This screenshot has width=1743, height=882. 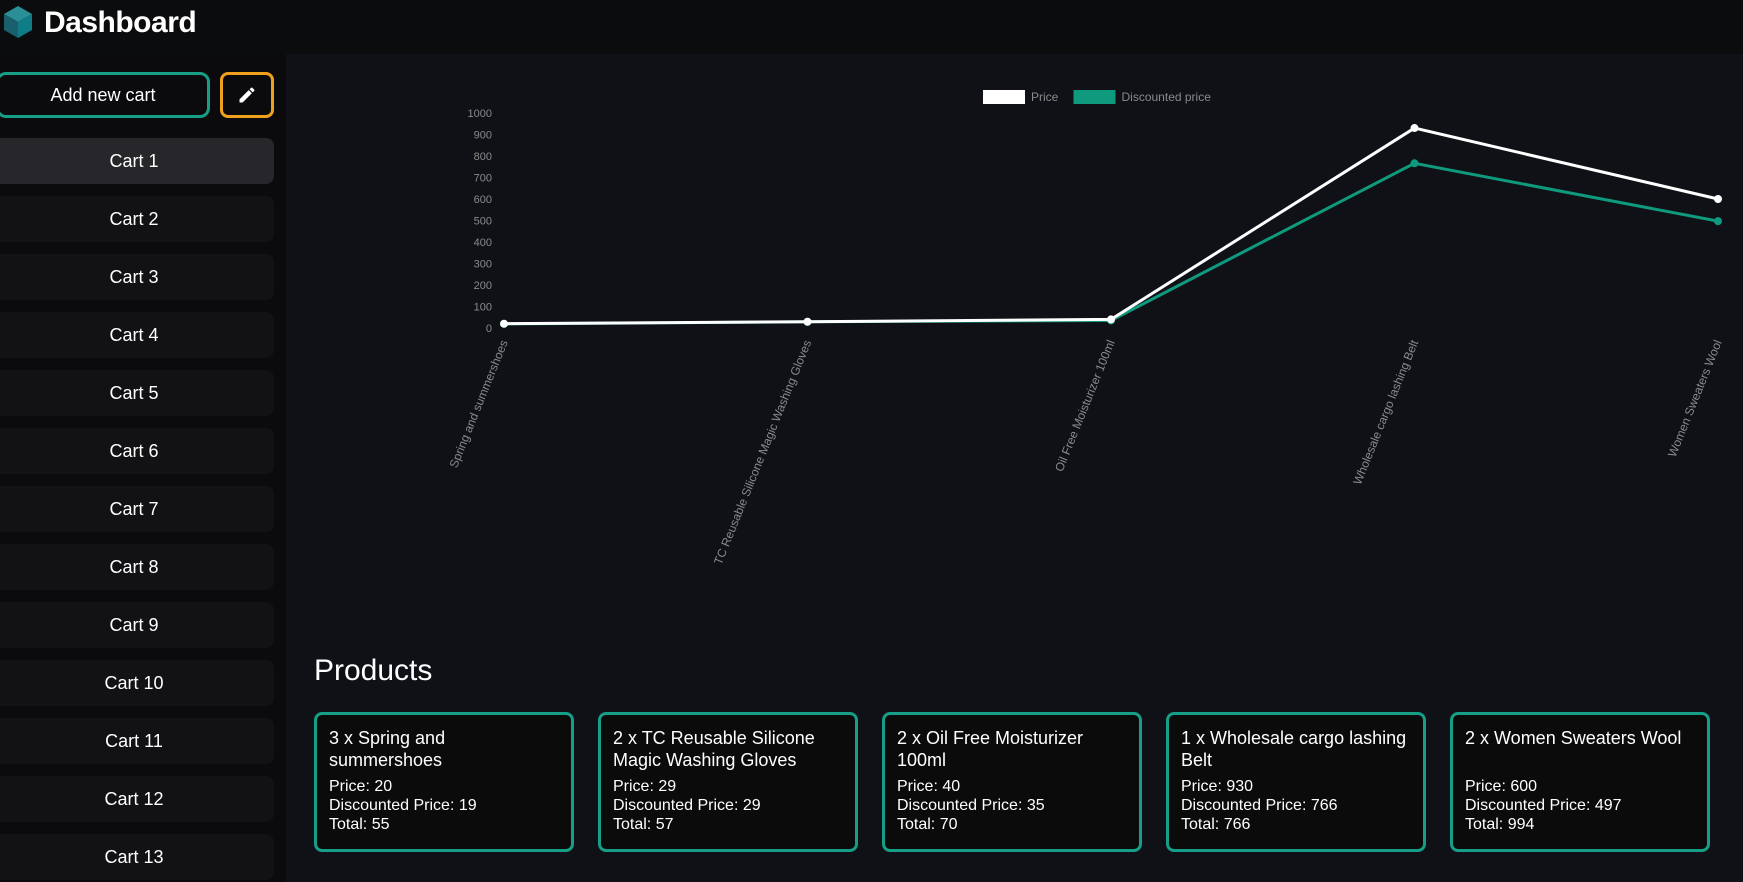 What do you see at coordinates (373, 670) in the screenshot?
I see `products-title: Products` at bounding box center [373, 670].